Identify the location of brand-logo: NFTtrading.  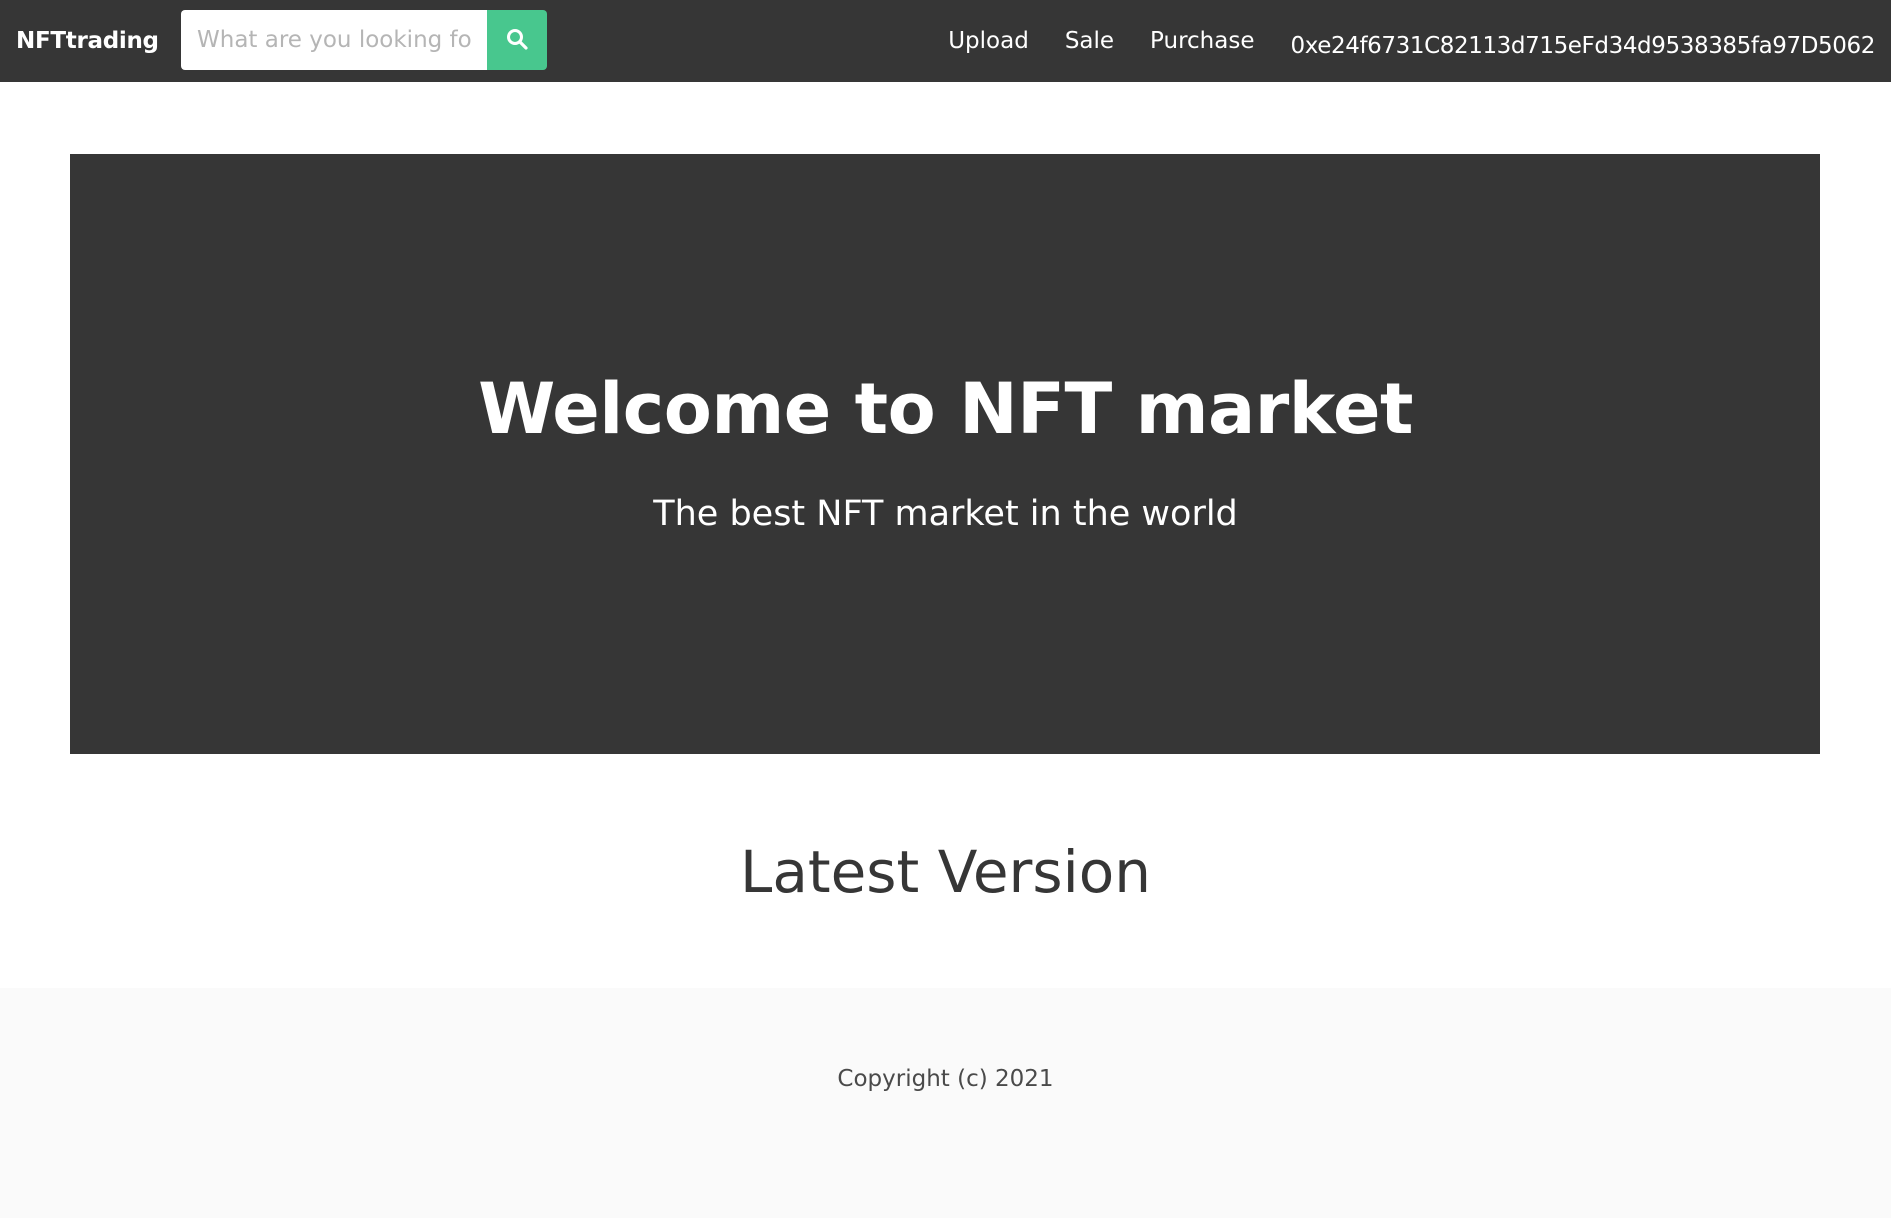
(87, 41).